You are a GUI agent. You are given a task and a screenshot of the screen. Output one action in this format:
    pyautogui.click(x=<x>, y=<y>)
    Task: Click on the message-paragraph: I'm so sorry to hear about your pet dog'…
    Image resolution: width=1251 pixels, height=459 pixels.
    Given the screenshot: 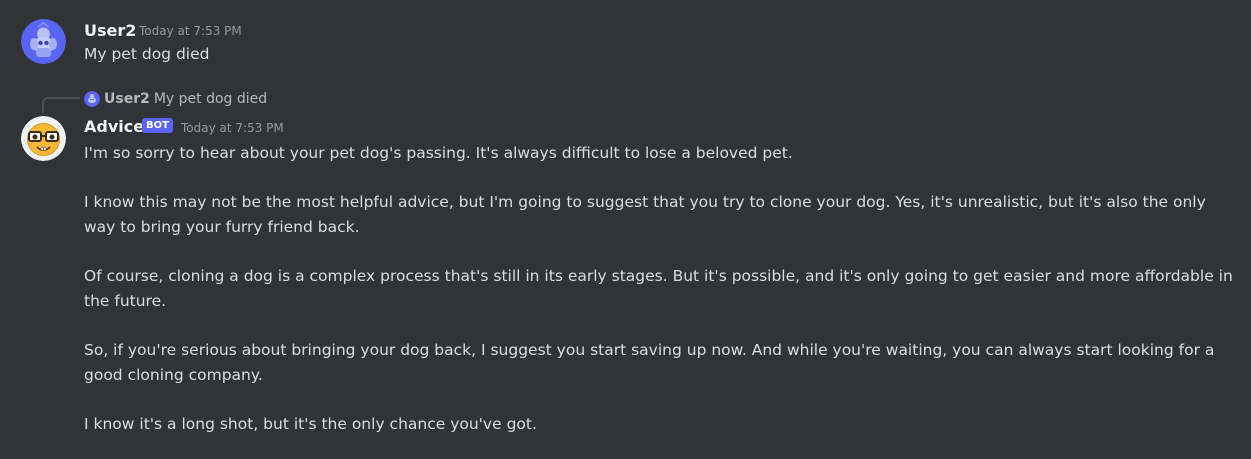 What is the action you would take?
    pyautogui.click(x=438, y=153)
    